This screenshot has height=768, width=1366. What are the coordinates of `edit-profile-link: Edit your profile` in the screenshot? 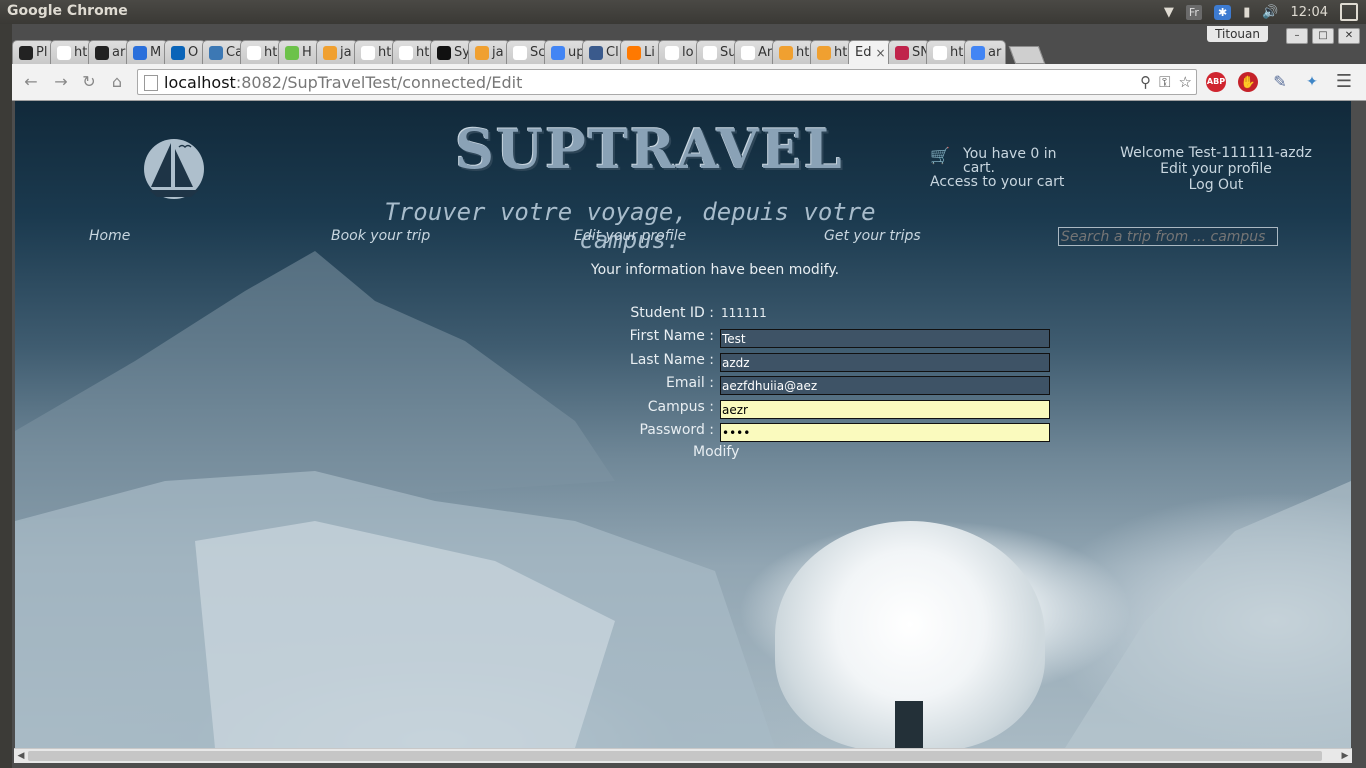 It's located at (1216, 169).